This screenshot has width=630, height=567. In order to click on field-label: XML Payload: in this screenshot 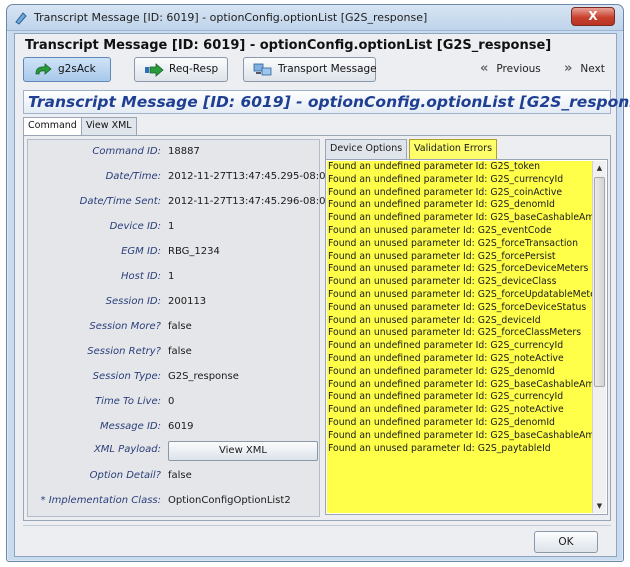, I will do `click(127, 449)`.